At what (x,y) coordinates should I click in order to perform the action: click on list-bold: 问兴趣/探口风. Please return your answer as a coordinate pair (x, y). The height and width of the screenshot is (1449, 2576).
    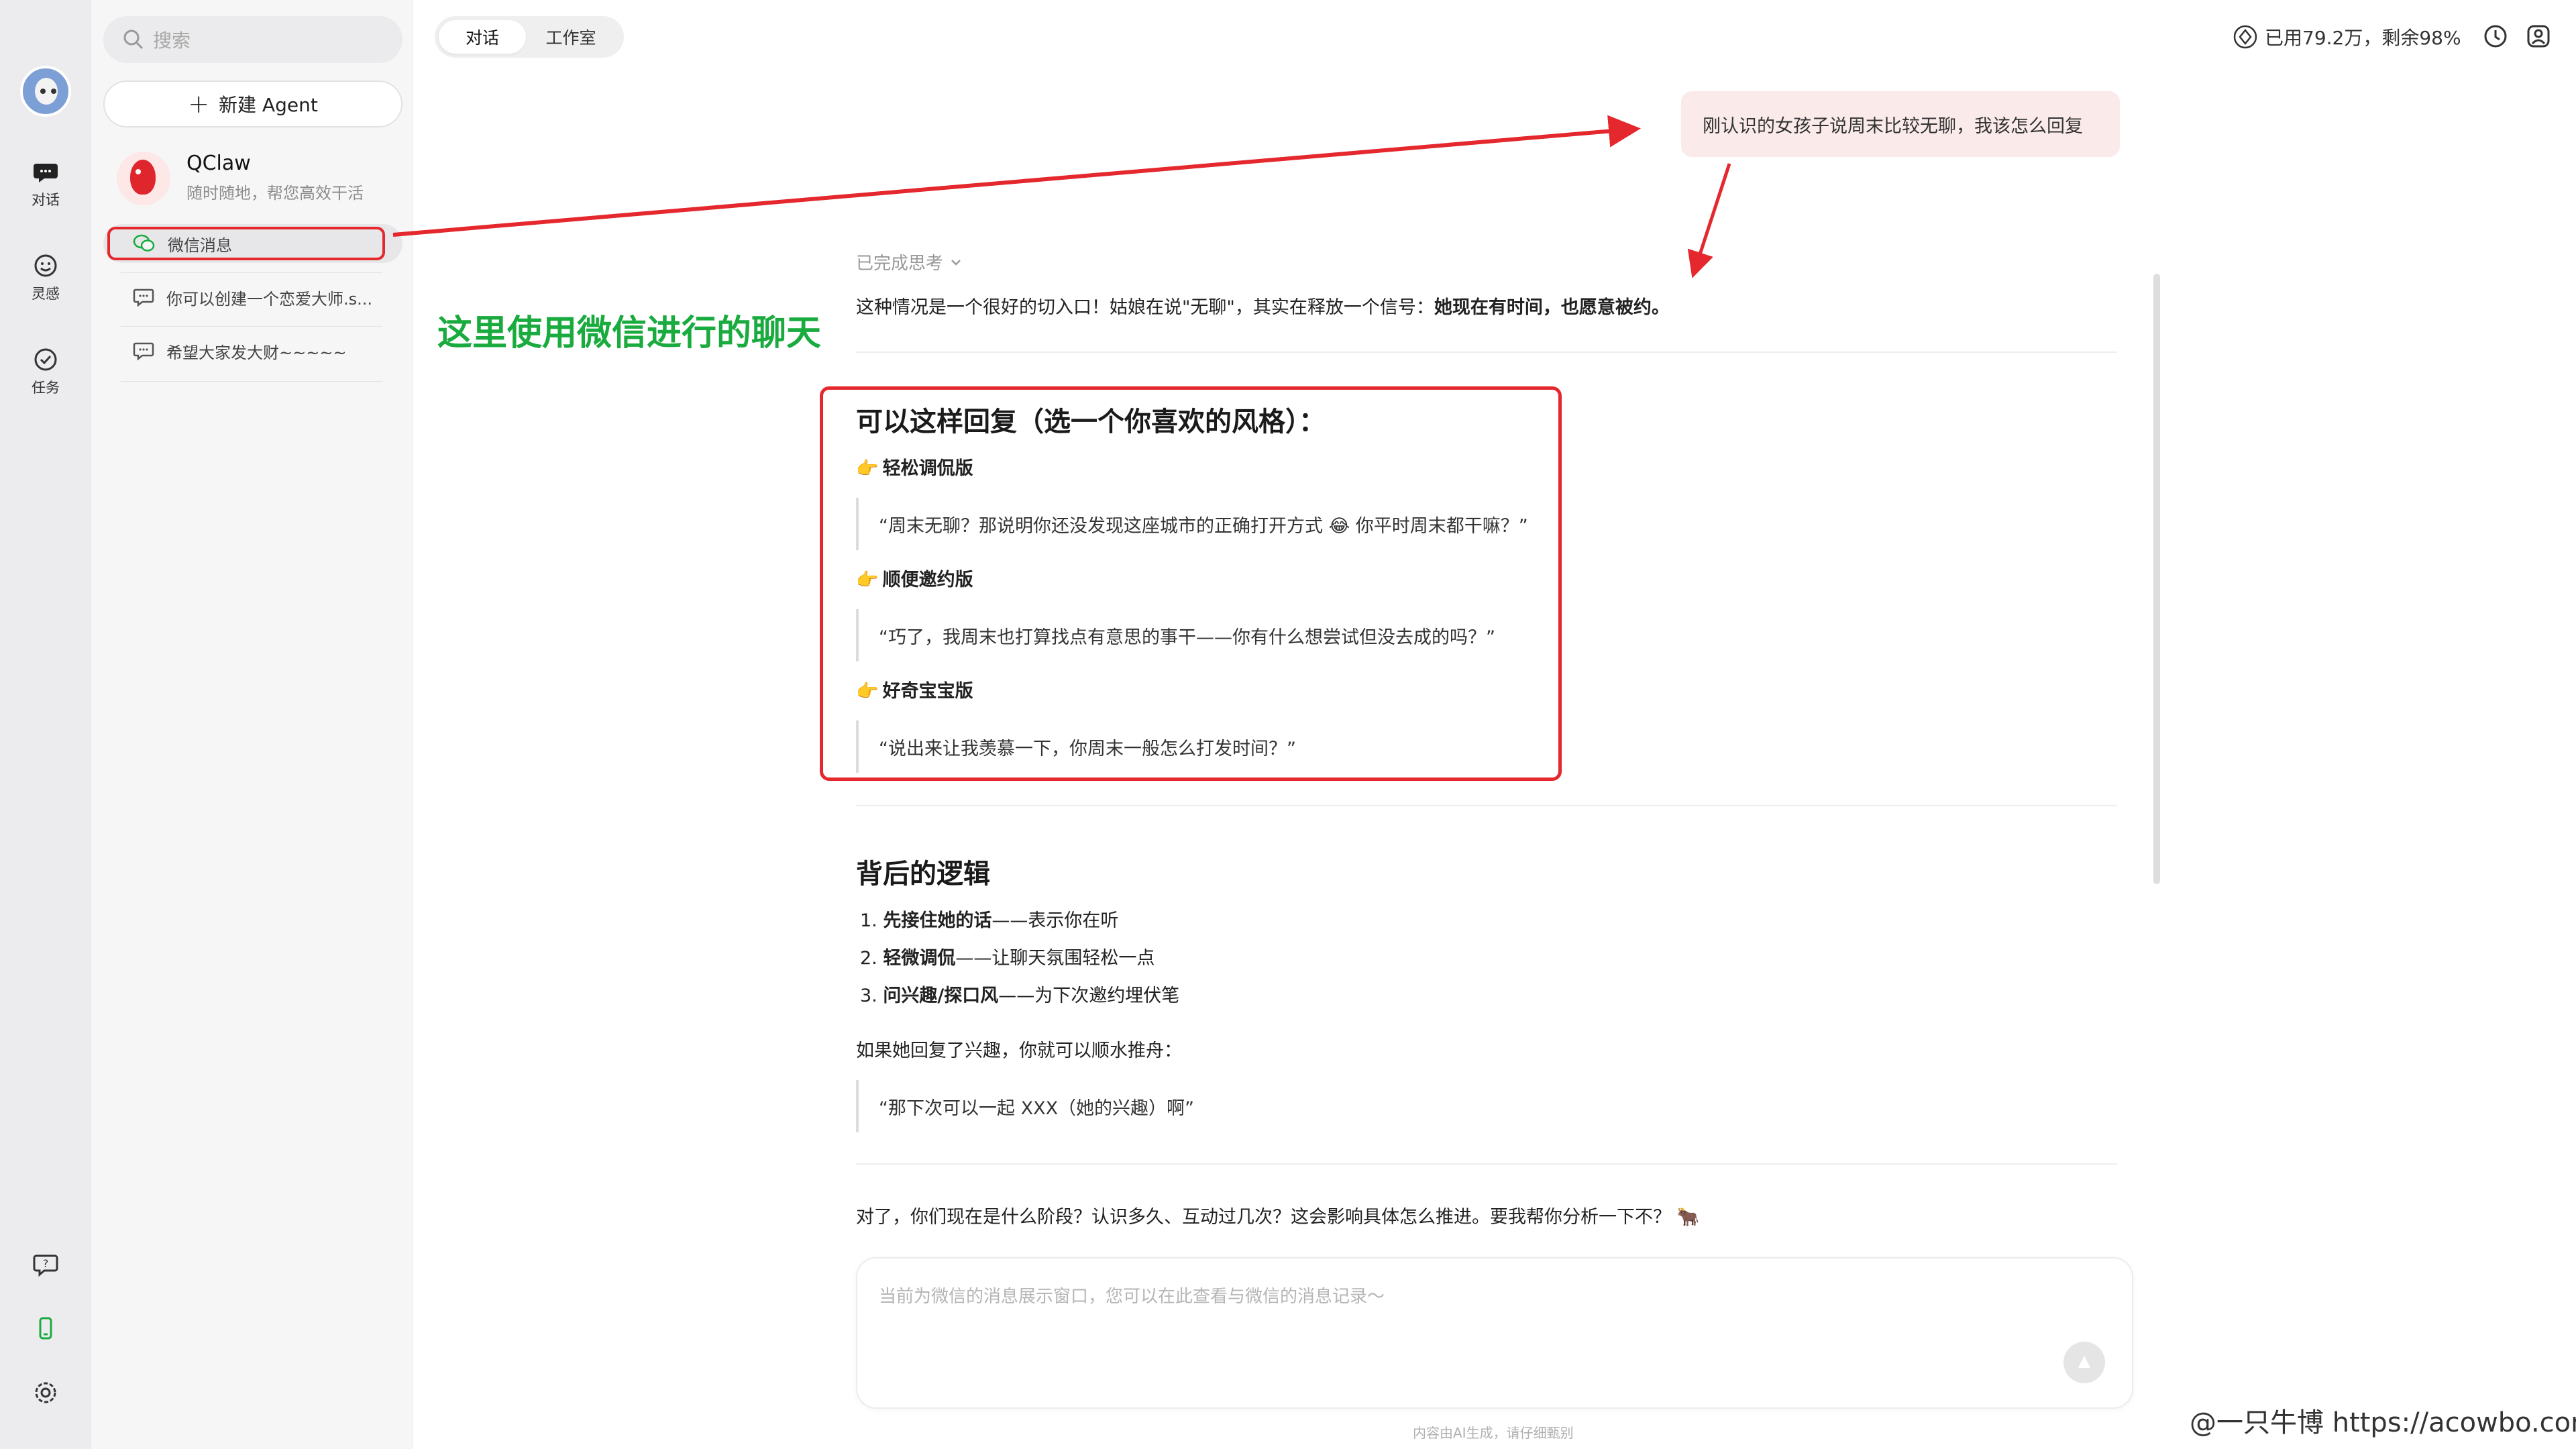
    Looking at the image, I should click on (941, 995).